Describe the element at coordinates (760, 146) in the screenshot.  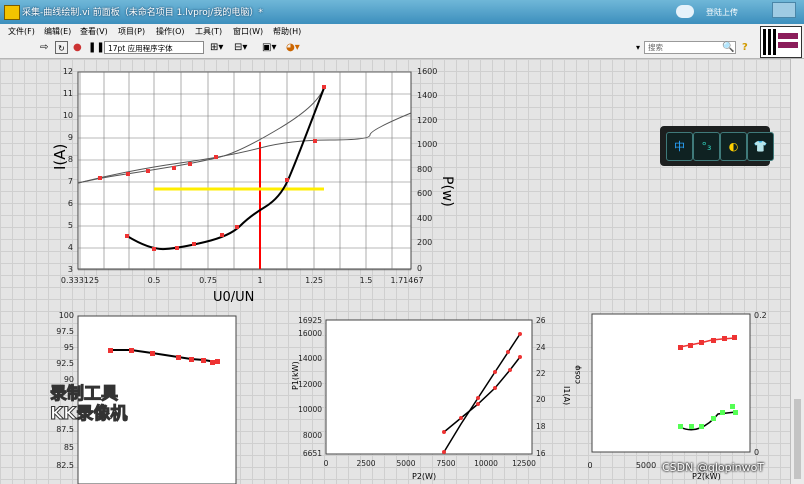
I see `palette-button-4: 👕` at that location.